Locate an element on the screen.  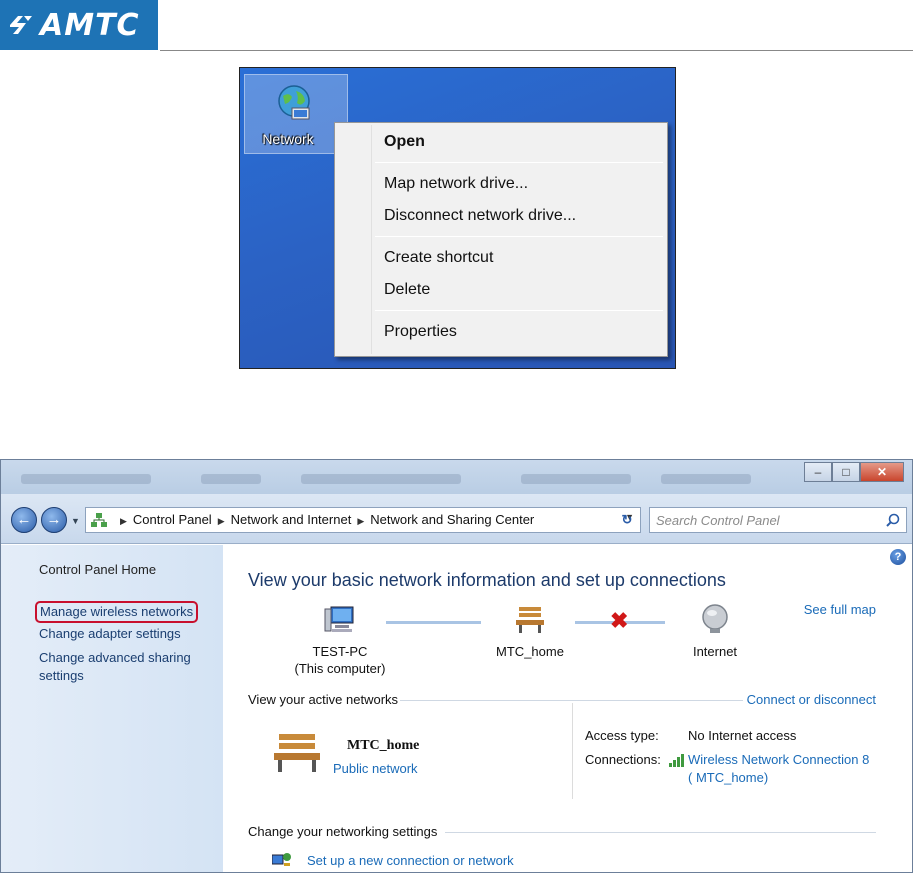
map-node-computer: TEST-PC (This computer) is located at coordinates (340, 640).